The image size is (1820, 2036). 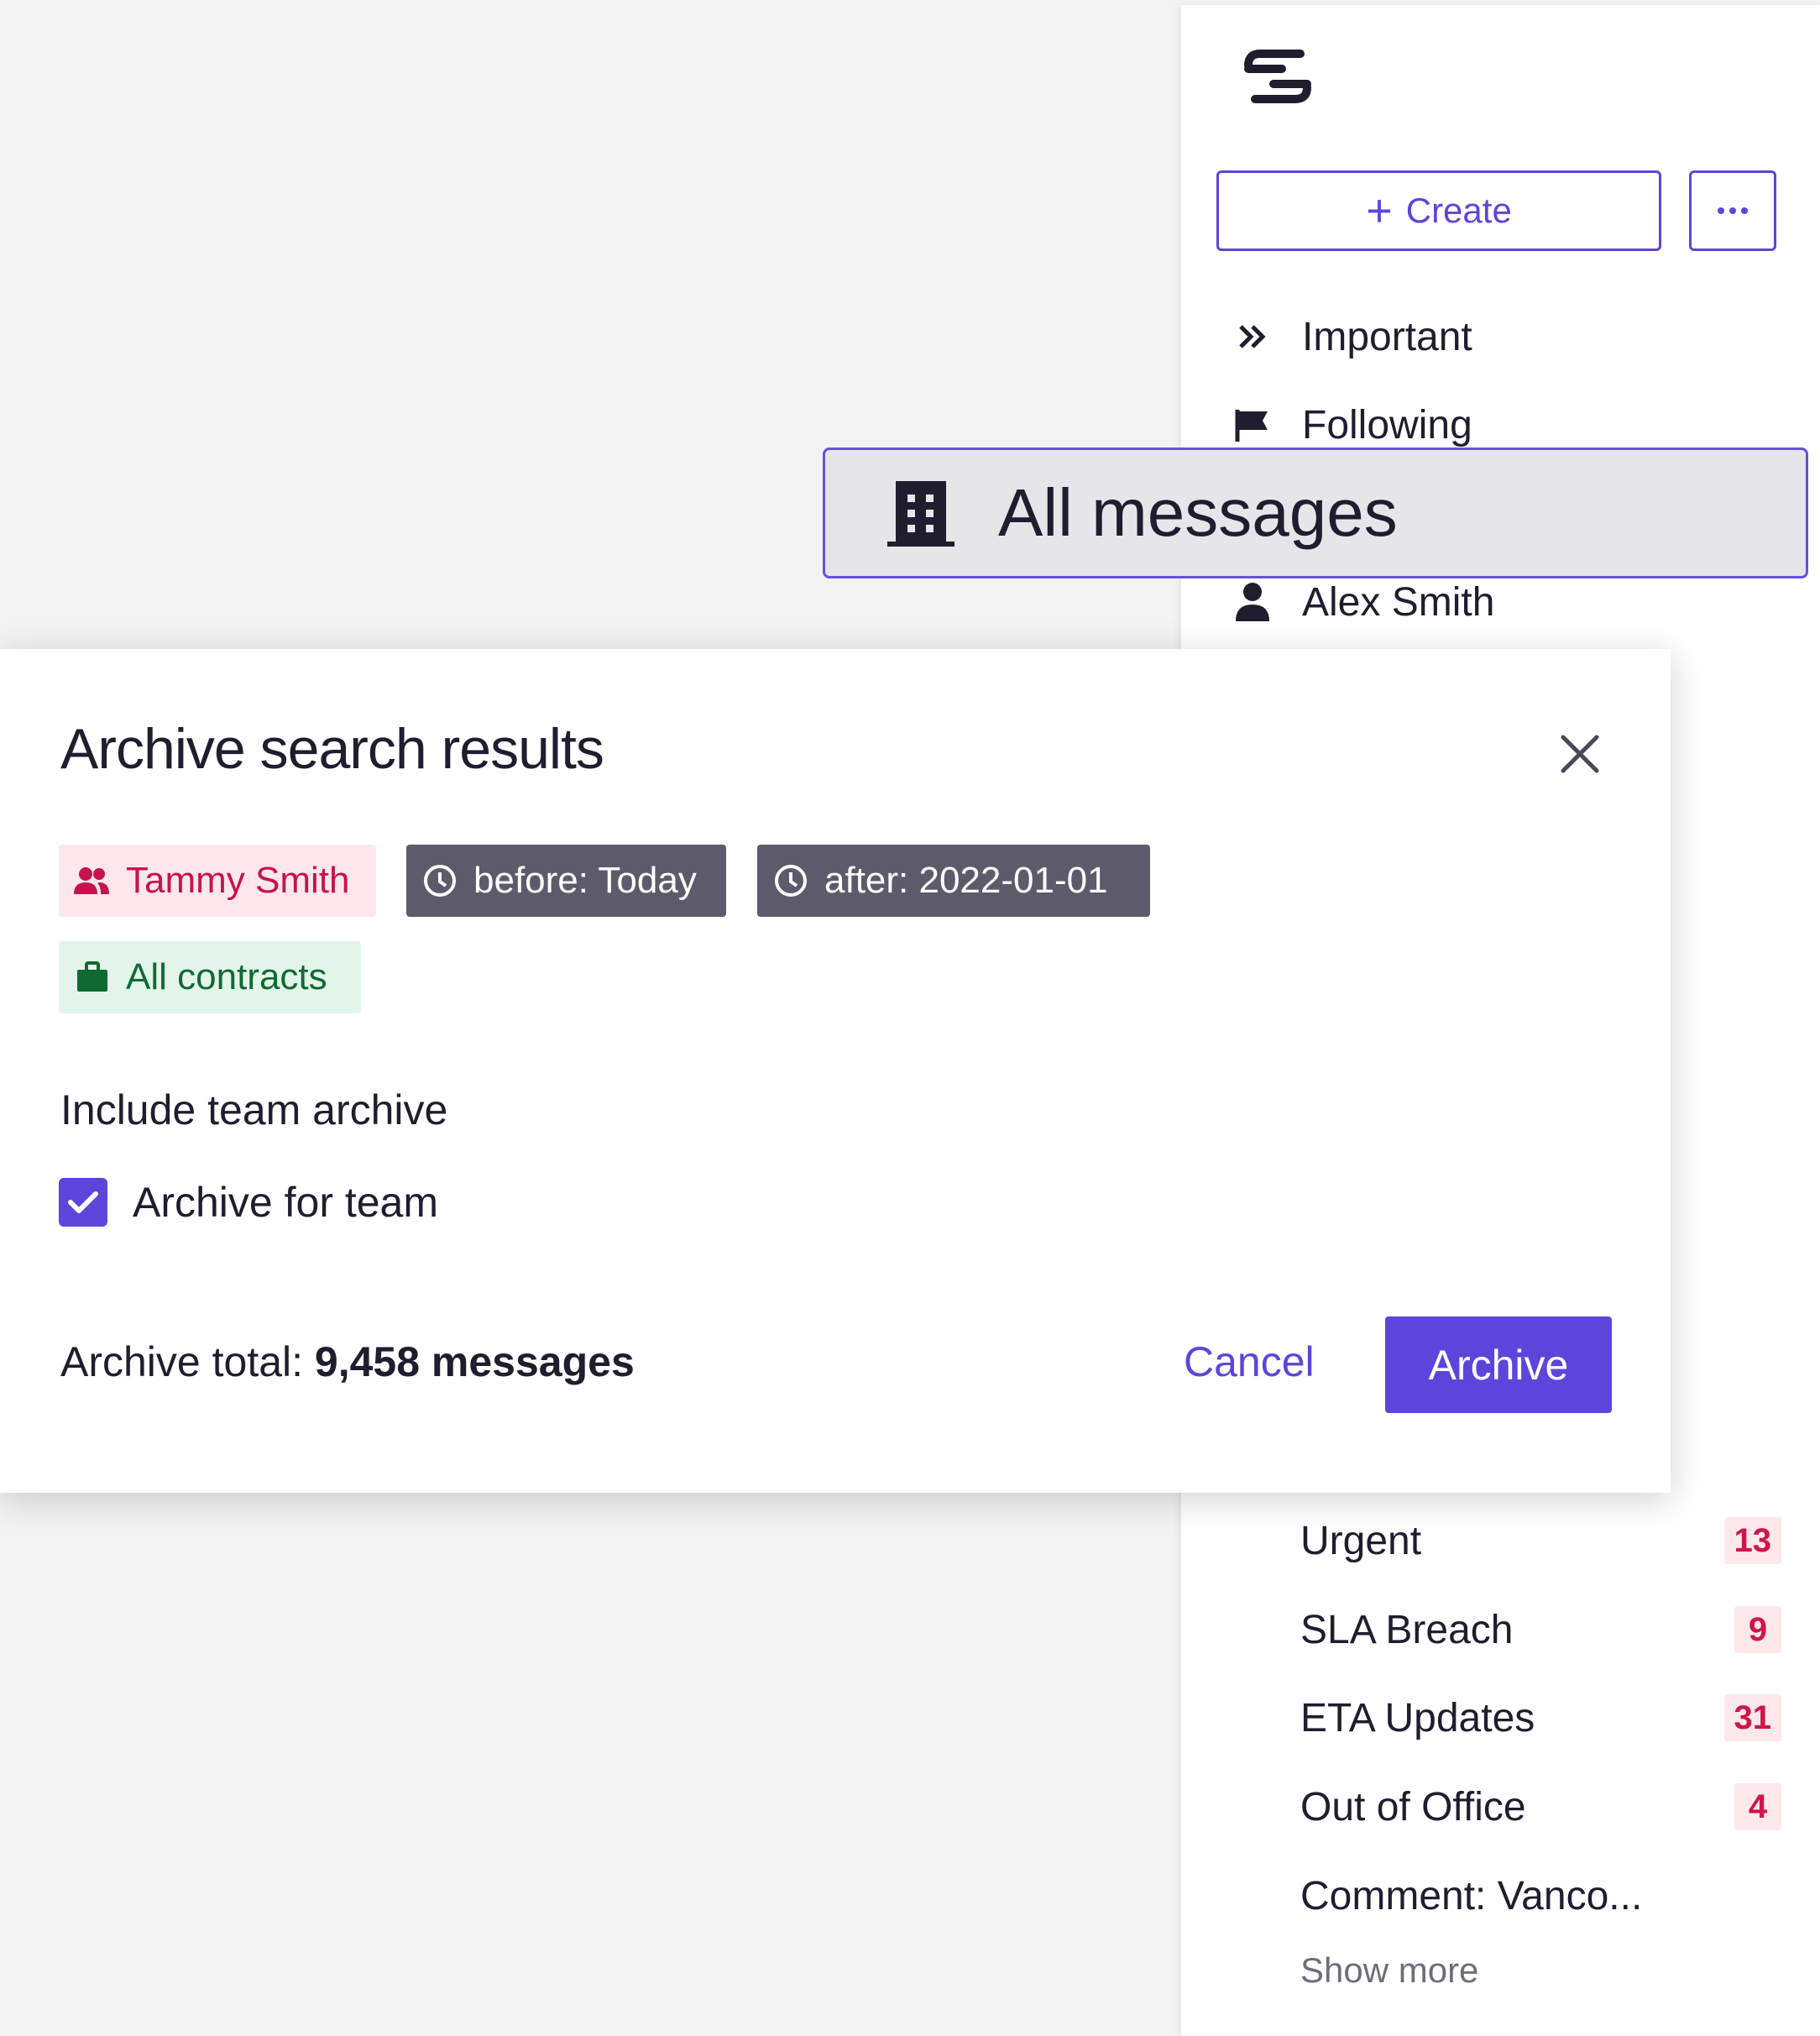 I want to click on count-badge: 13, so click(x=1752, y=1541).